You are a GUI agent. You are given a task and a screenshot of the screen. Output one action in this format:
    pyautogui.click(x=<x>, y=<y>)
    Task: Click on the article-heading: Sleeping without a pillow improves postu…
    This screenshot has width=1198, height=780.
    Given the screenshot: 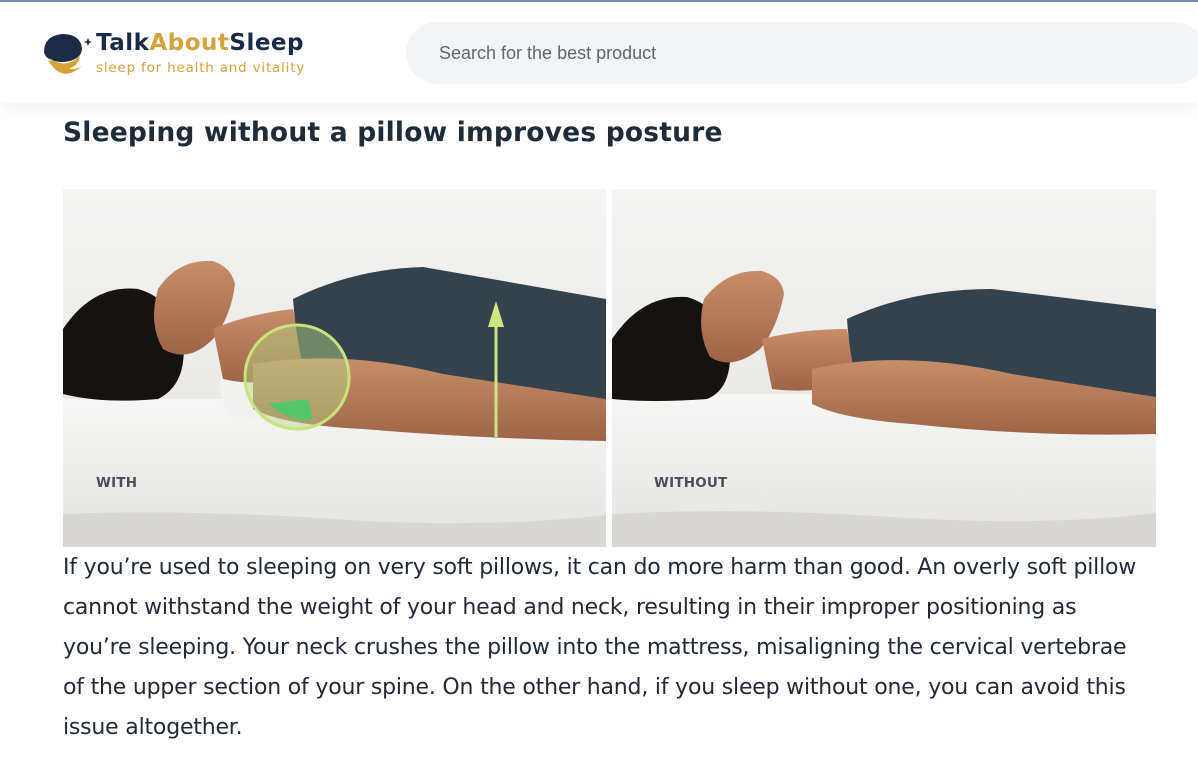 What is the action you would take?
    pyautogui.click(x=393, y=132)
    